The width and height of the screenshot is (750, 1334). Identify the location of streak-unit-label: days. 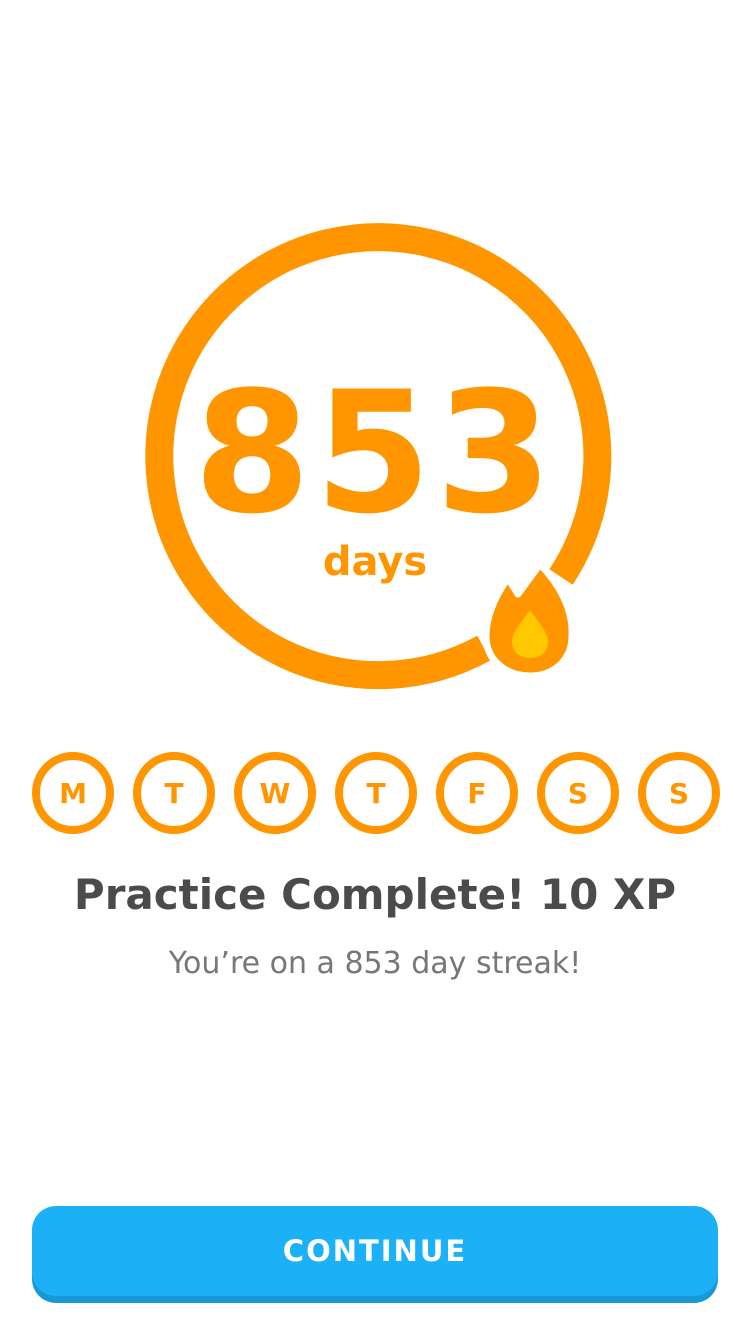
(375, 562).